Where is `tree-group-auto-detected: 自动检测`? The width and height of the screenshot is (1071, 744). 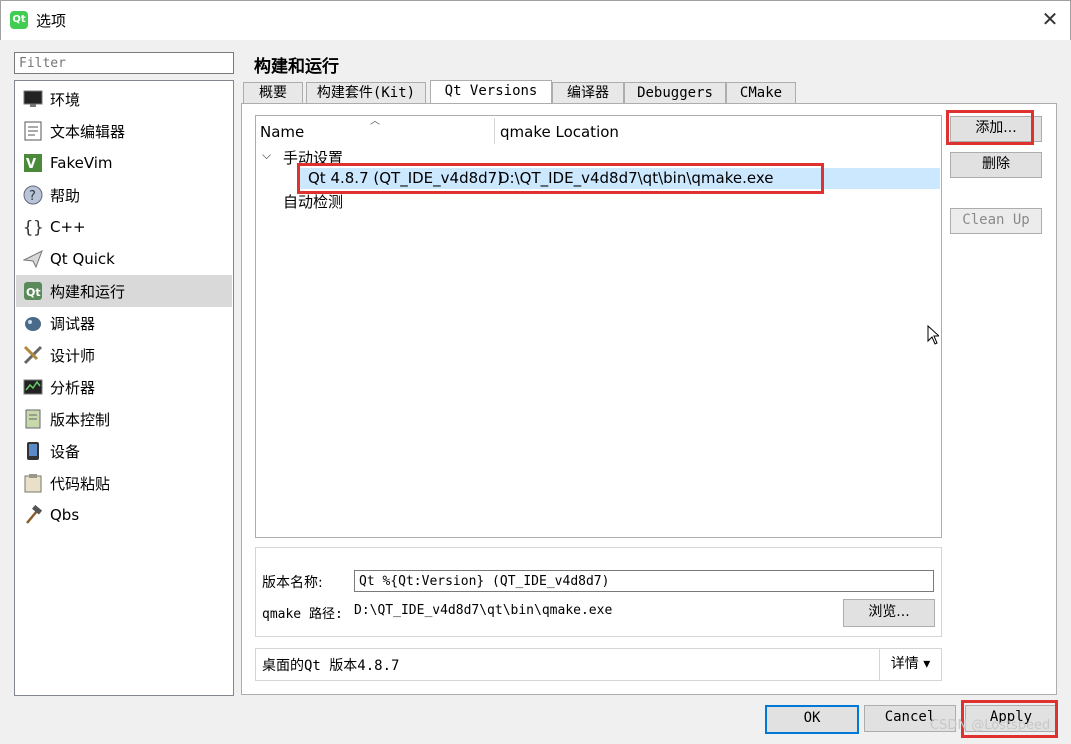 tree-group-auto-detected: 自动检测 is located at coordinates (313, 201).